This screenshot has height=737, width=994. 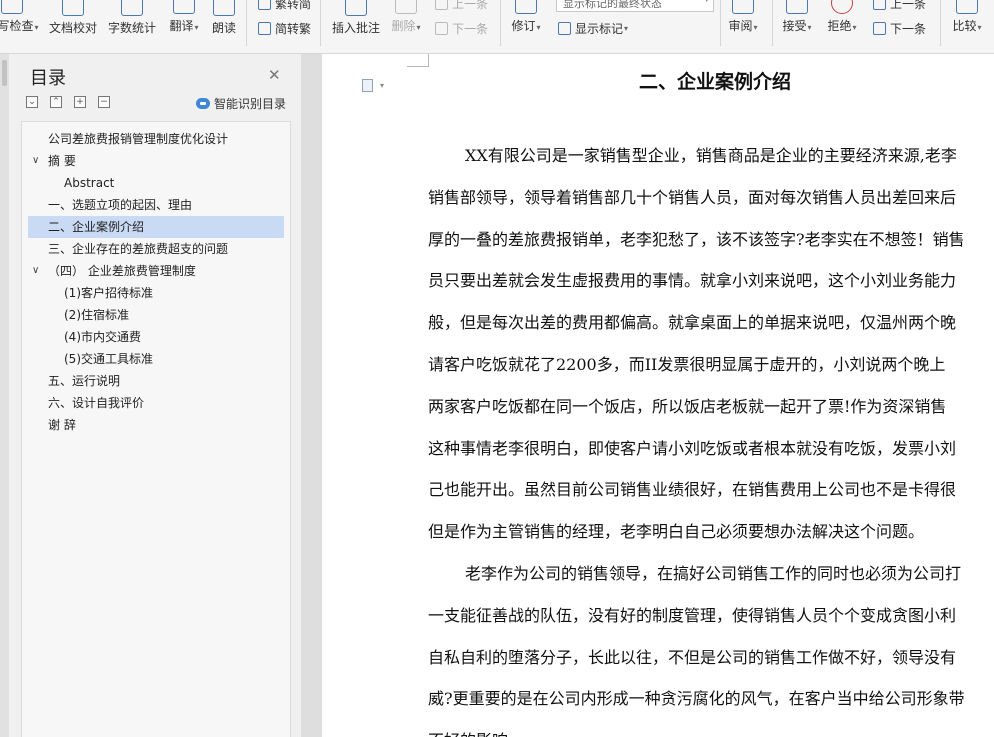 I want to click on paragraph-line: 但是作为主管销售的经理，老李明白自己必须要想办法解决这个问题。, so click(x=676, y=532).